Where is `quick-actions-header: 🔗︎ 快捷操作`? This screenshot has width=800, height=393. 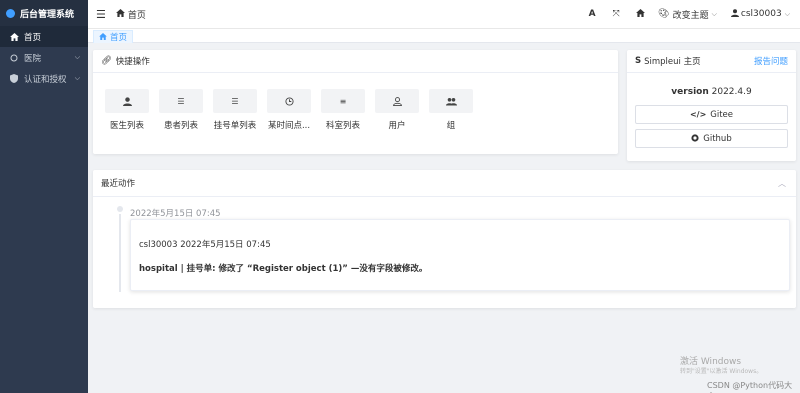 quick-actions-header: 🔗︎ 快捷操作 is located at coordinates (355, 61).